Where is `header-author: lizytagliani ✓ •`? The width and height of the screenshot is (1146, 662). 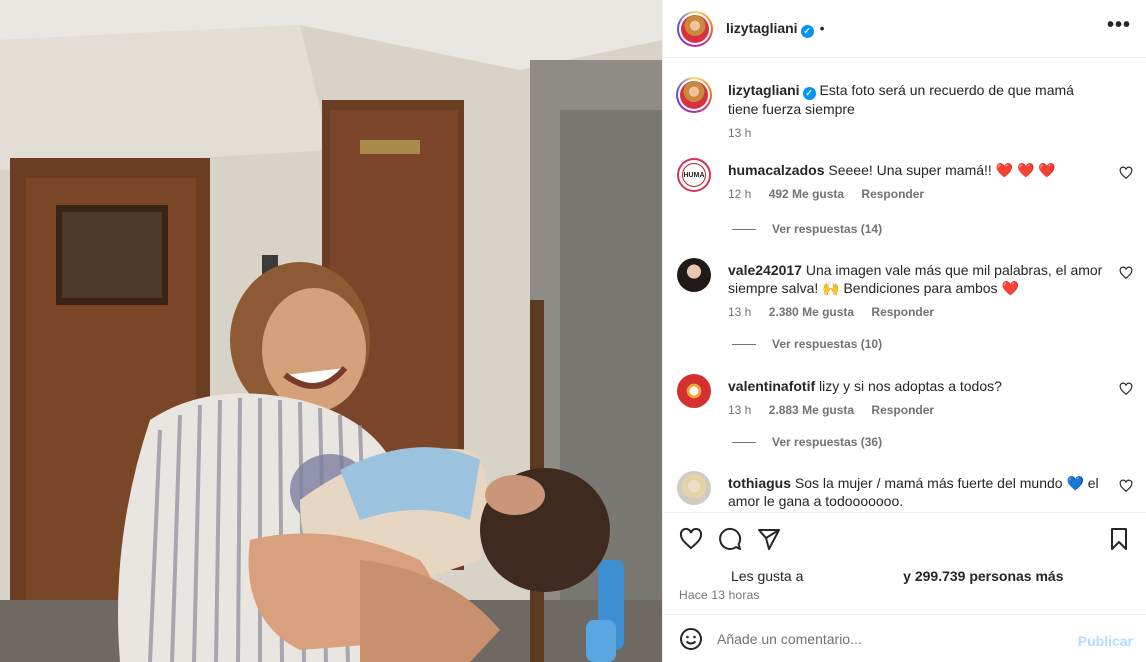 header-author: lizytagliani ✓ • is located at coordinates (775, 29).